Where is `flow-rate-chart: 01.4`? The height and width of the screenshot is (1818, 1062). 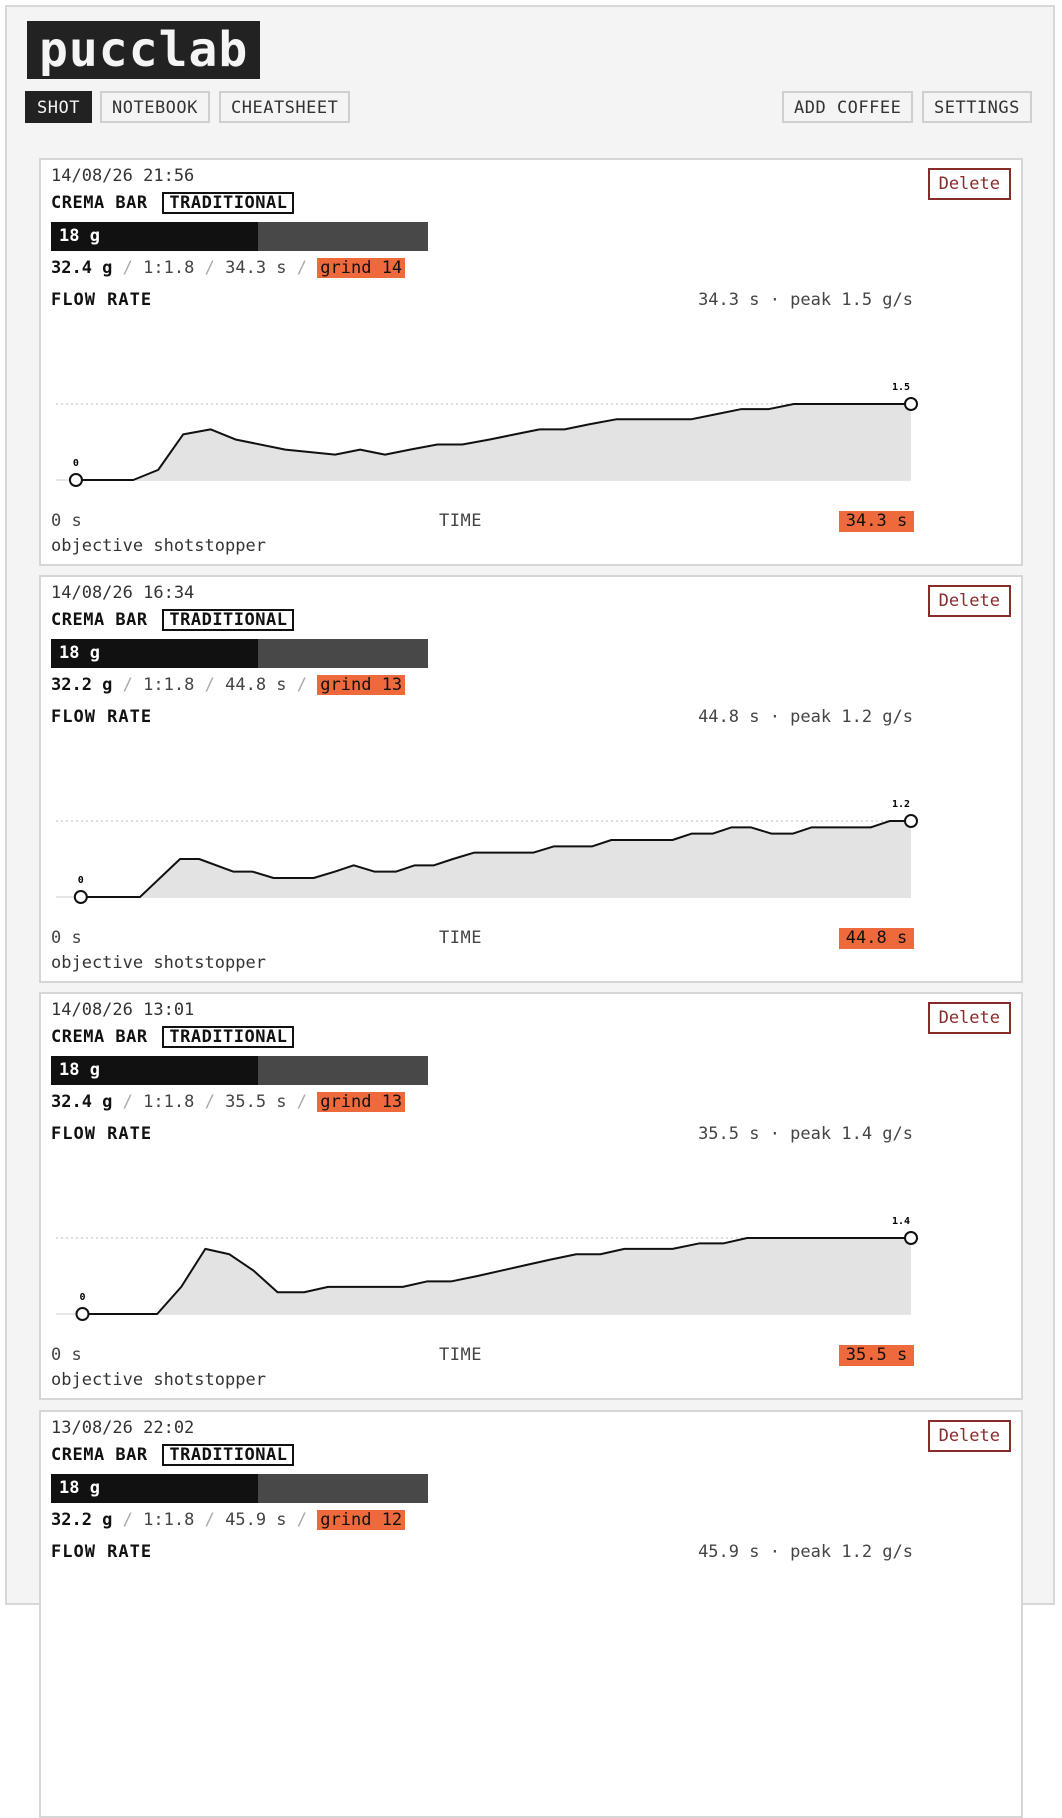
flow-rate-chart: 01.4 is located at coordinates (487, 1268).